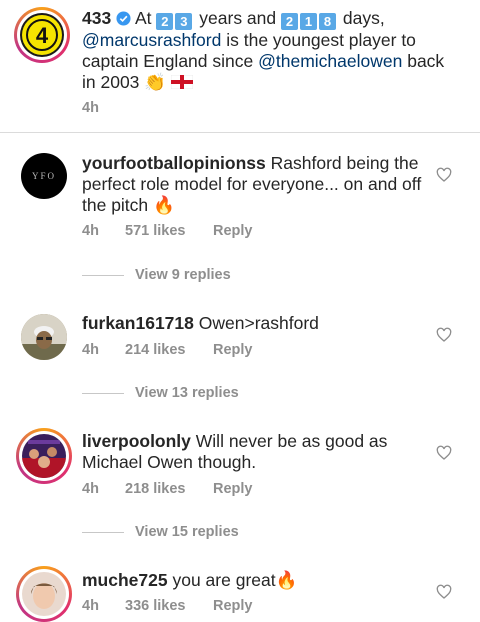  I want to click on days-digit-1: 2, so click(290, 21).